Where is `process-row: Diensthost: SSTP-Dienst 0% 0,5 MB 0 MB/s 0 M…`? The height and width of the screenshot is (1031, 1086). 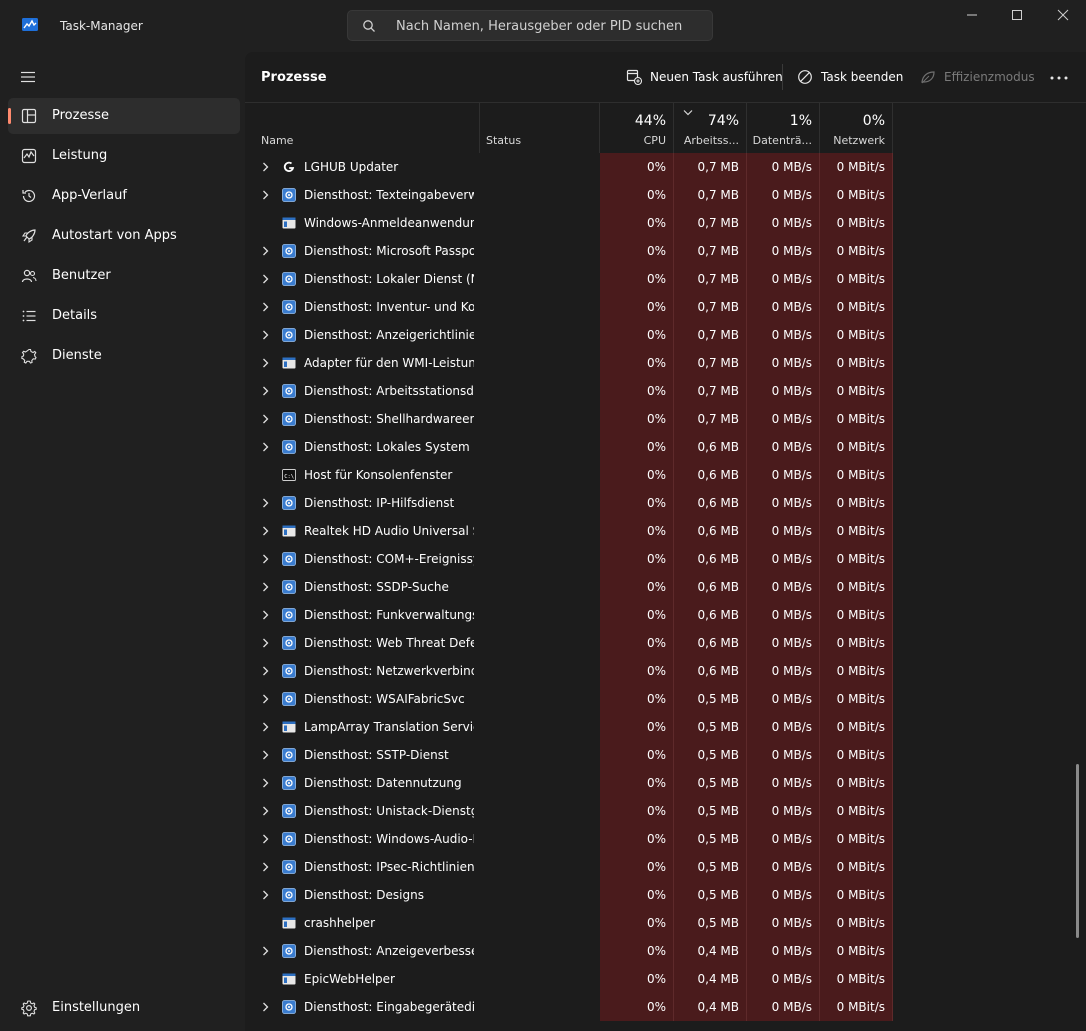
process-row: Diensthost: SSTP-Dienst 0% 0,5 MB 0 MB/s 0 M… is located at coordinates (665, 755).